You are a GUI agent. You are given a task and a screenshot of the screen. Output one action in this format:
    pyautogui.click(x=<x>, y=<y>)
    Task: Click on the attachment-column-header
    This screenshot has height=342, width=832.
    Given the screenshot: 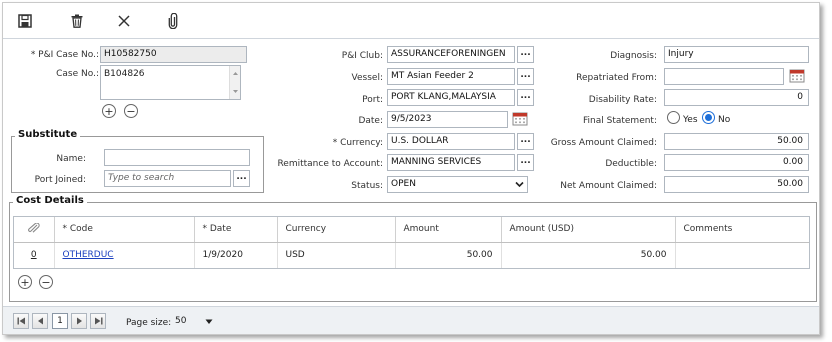 What is the action you would take?
    pyautogui.click(x=34, y=230)
    